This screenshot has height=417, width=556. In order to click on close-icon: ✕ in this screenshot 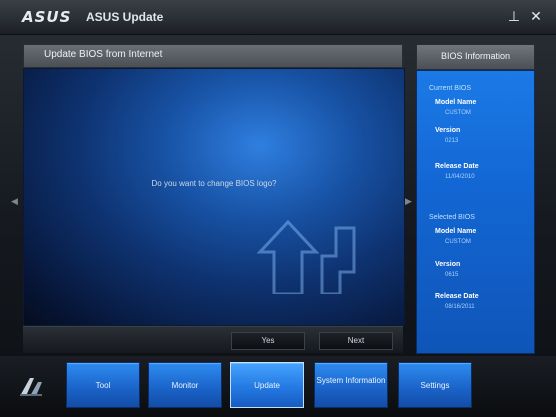, I will do `click(536, 16)`.